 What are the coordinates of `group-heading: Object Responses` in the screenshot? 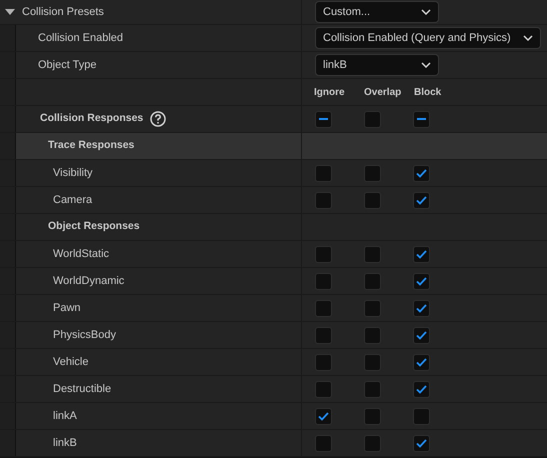 It's located at (94, 226).